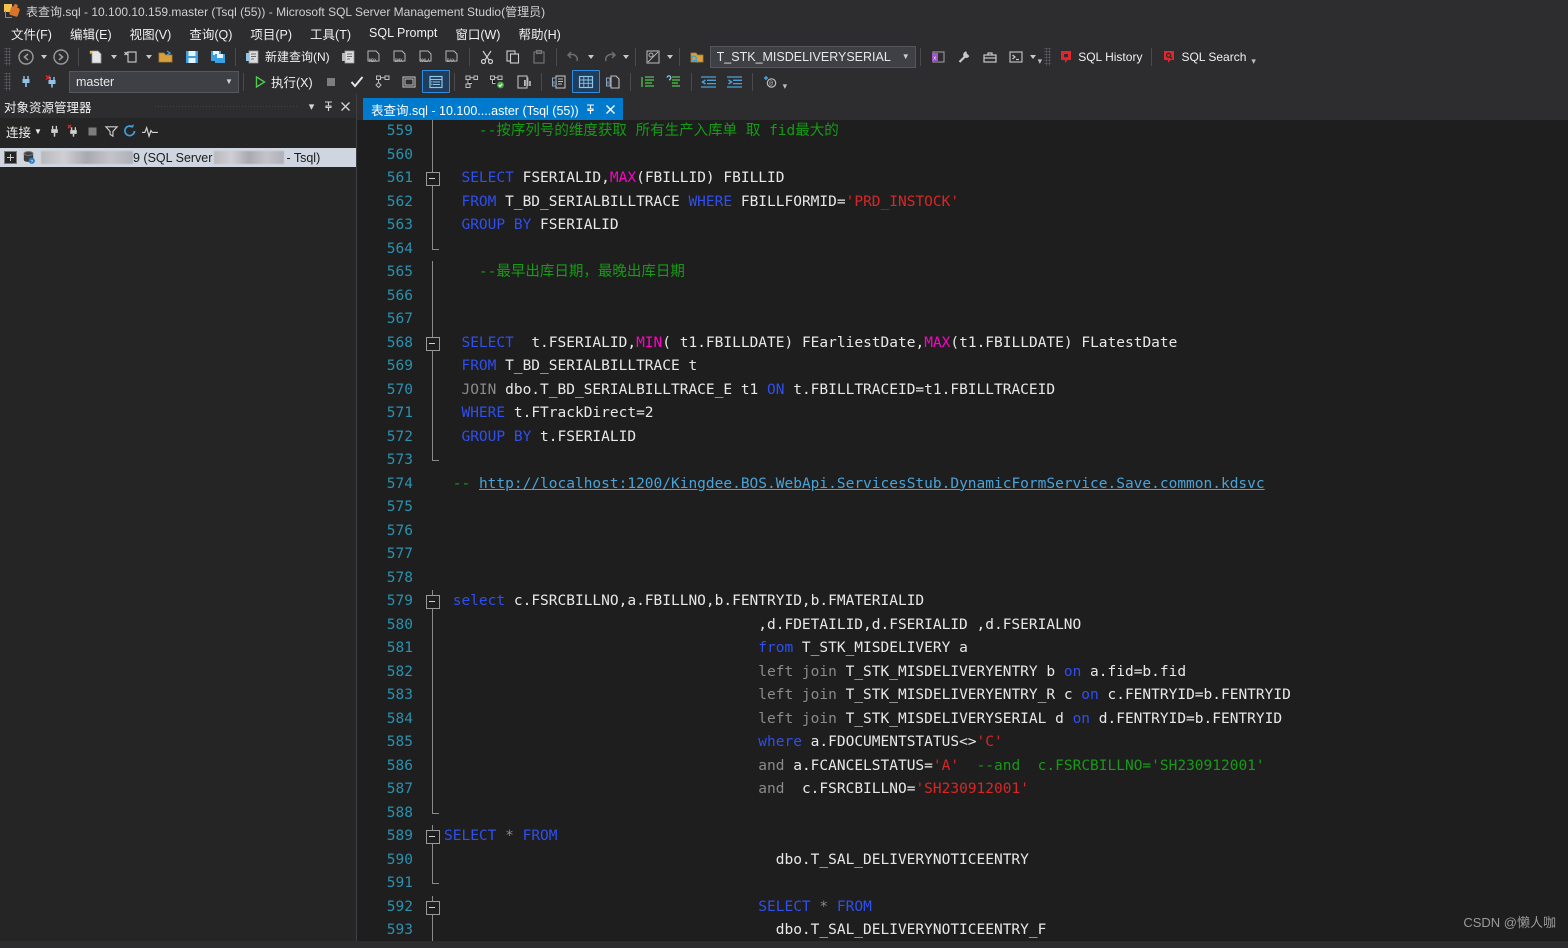  What do you see at coordinates (653, 56) in the screenshot?
I see `find-in-files-icon` at bounding box center [653, 56].